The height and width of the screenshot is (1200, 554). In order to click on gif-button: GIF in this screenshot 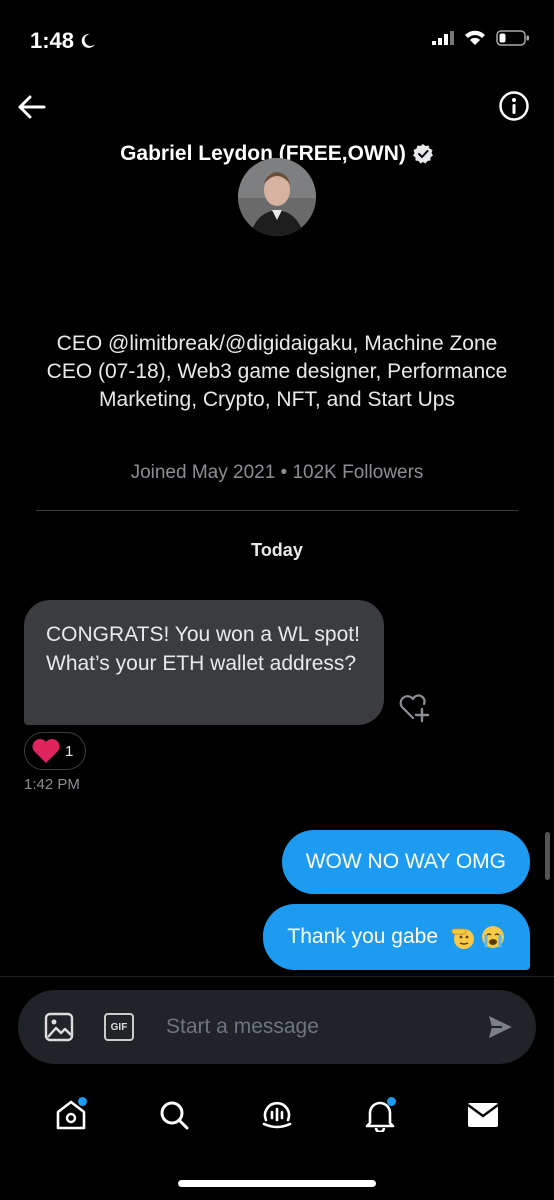, I will do `click(119, 1027)`.